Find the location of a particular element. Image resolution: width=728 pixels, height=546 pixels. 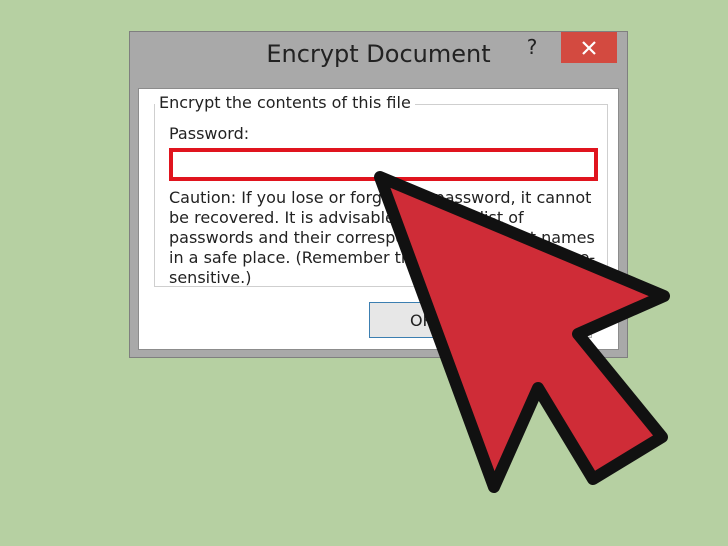

close-icon is located at coordinates (589, 47).